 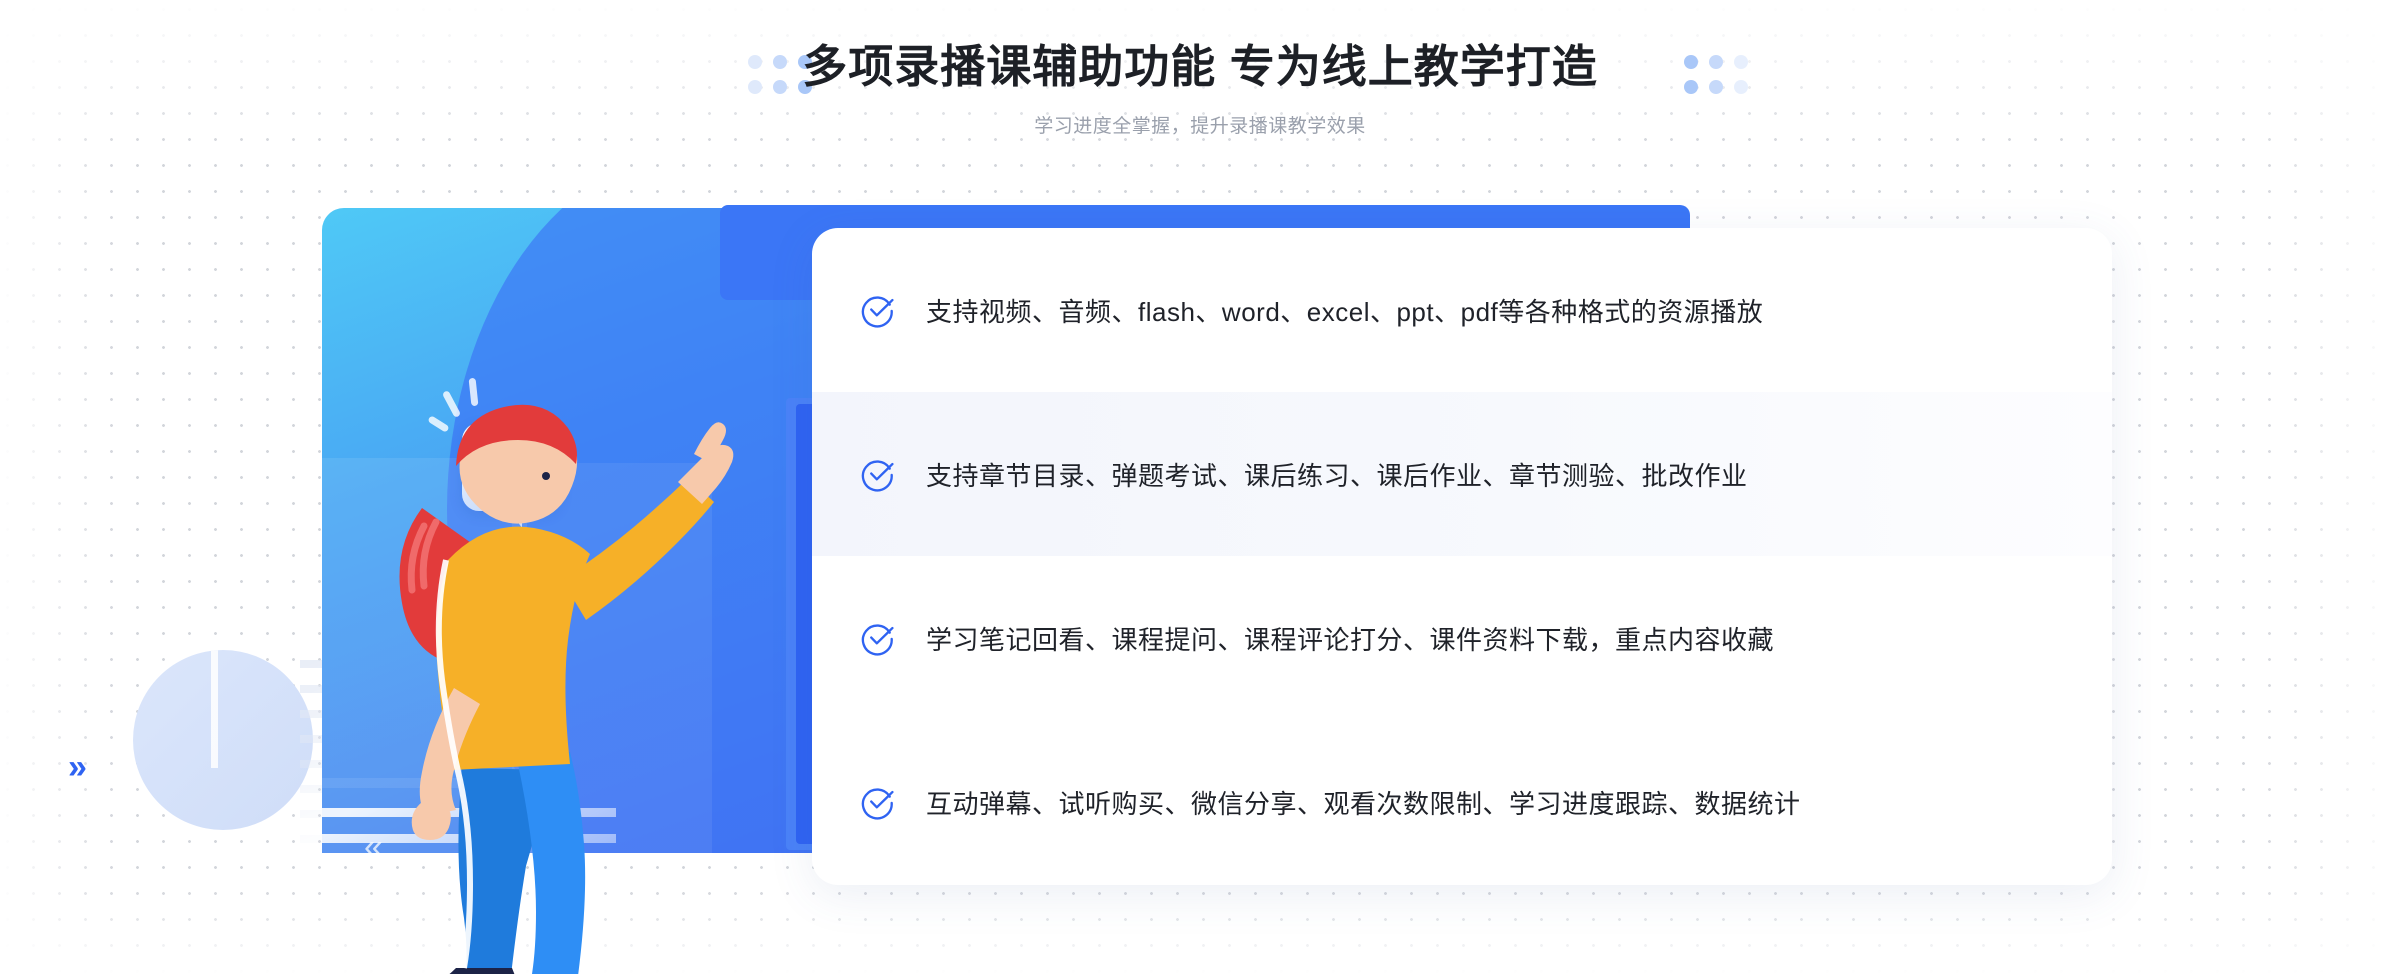 I want to click on feature-row-2: 支持章节目录、弹题考试、课后练习、课后作业、章节测验、批改作业, so click(x=1462, y=474).